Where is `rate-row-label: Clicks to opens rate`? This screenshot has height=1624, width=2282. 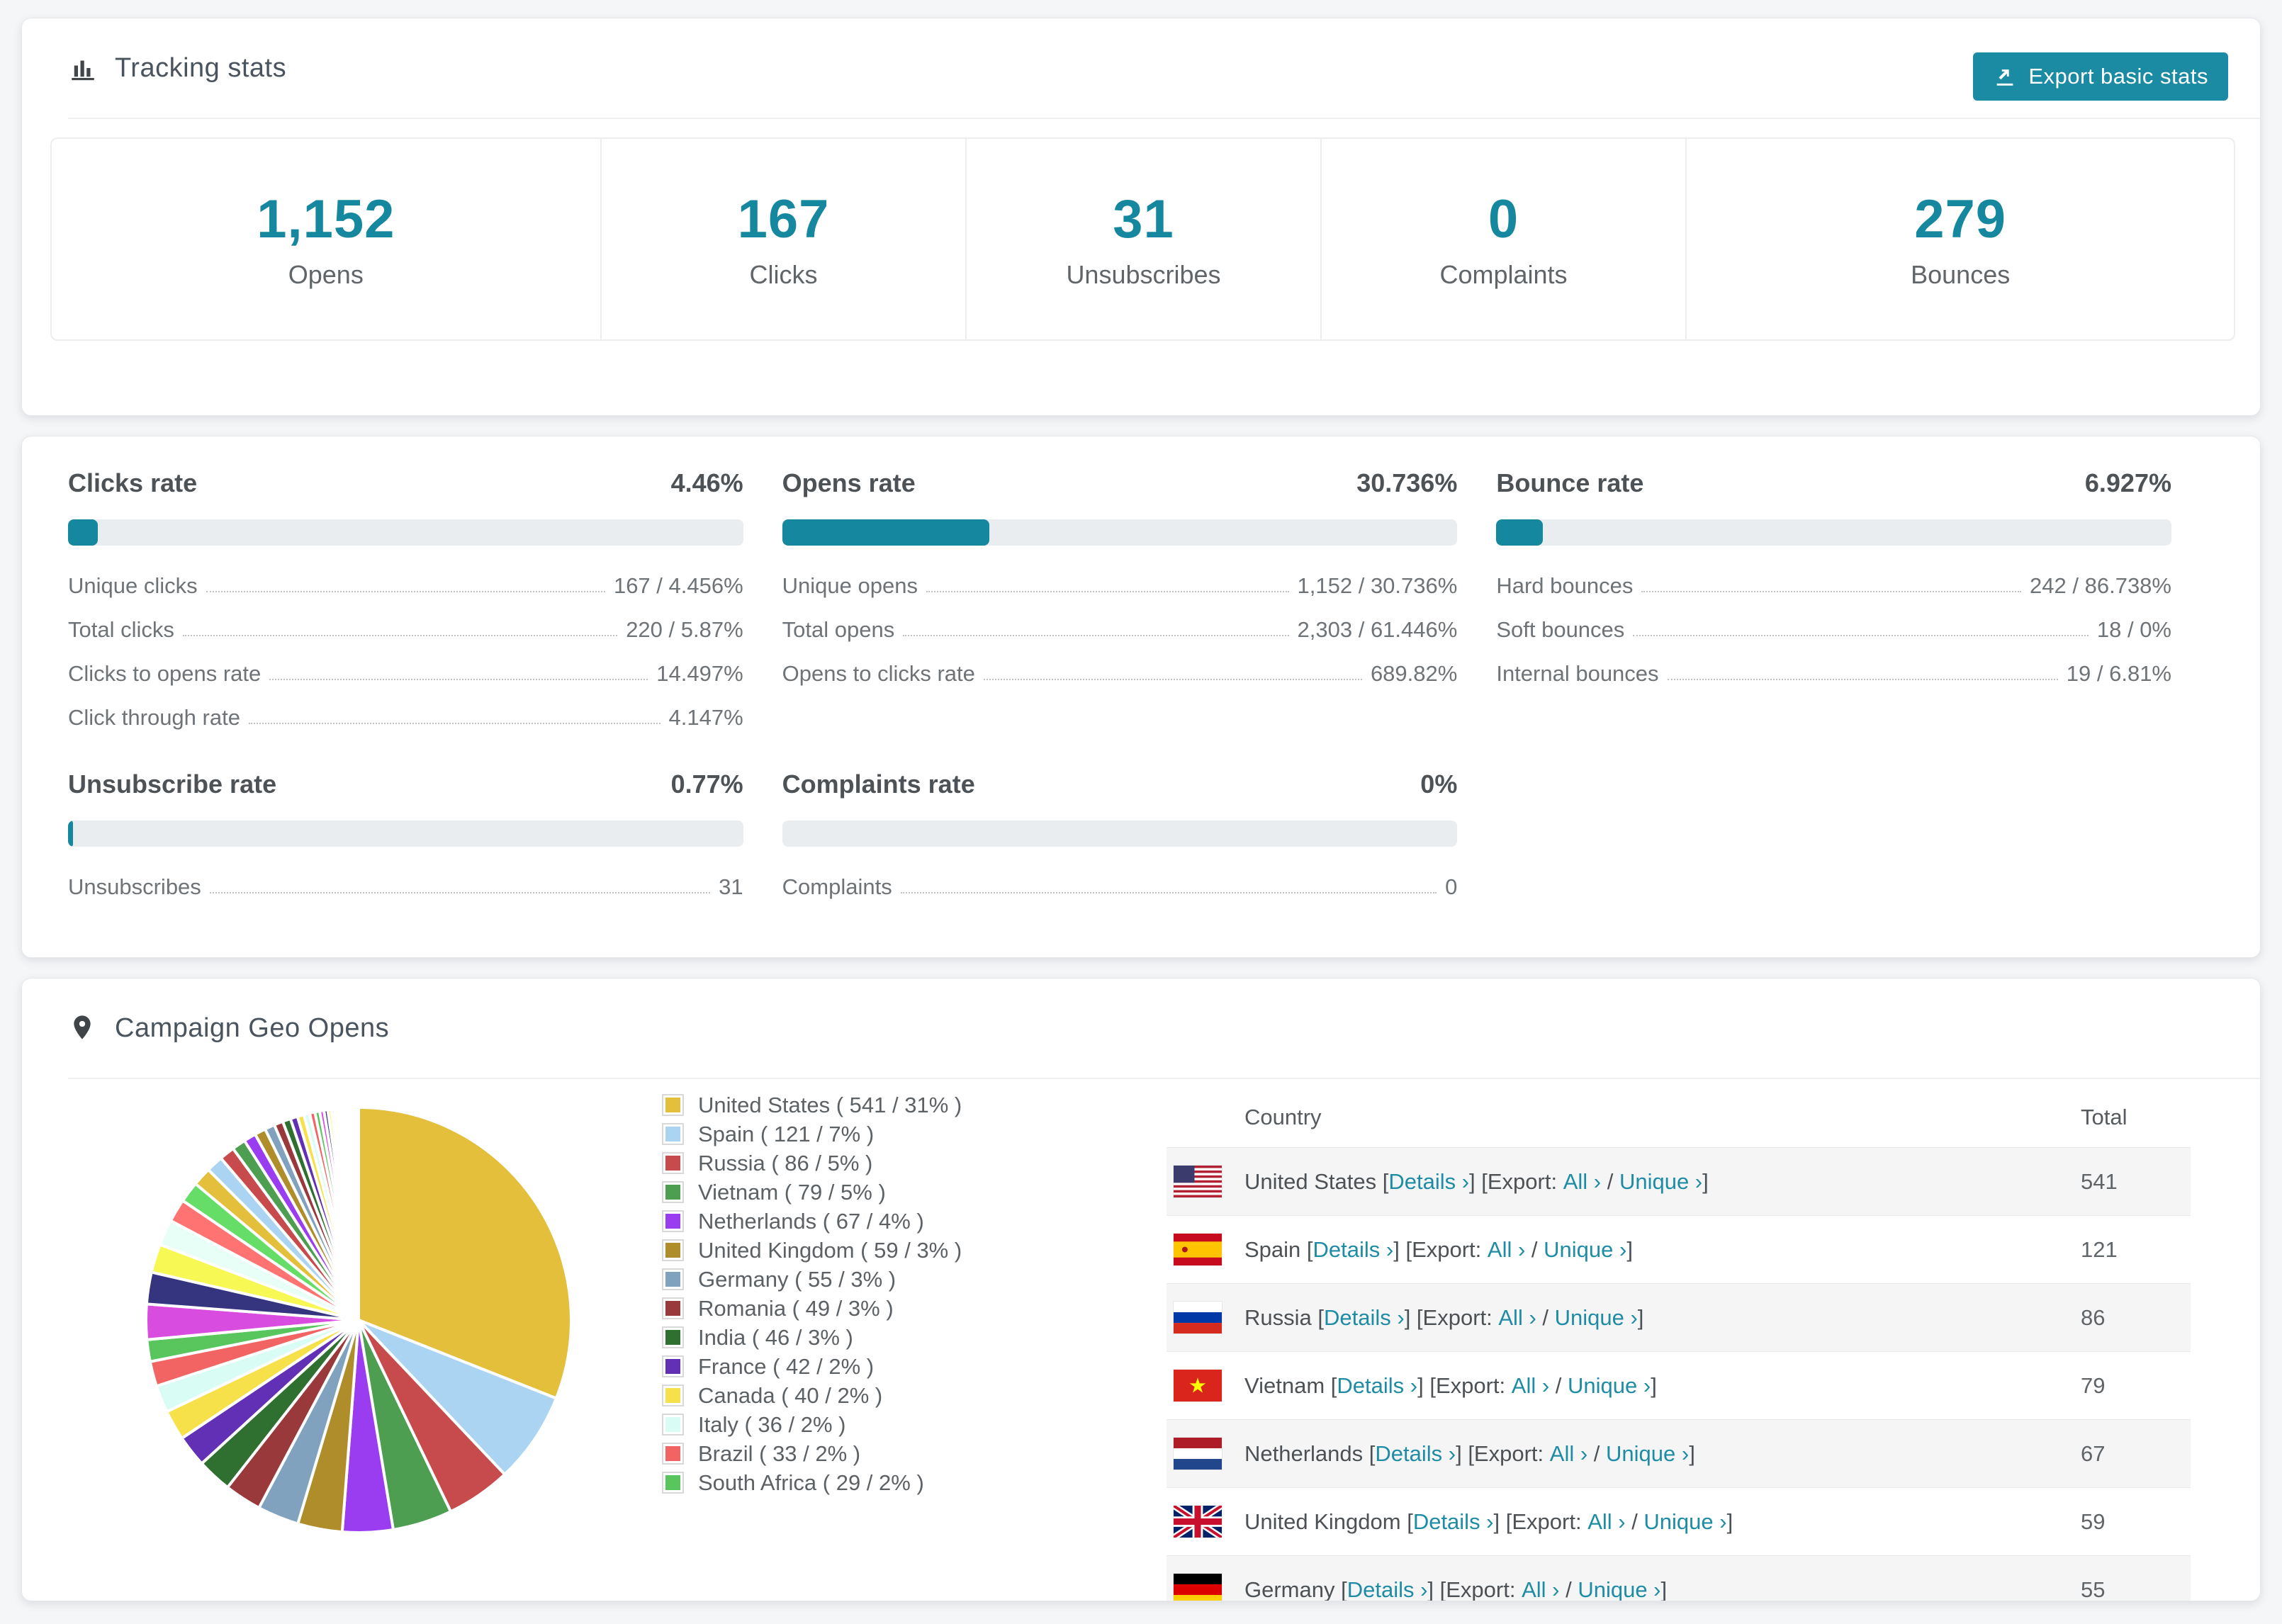 rate-row-label: Clicks to opens rate is located at coordinates (165, 674).